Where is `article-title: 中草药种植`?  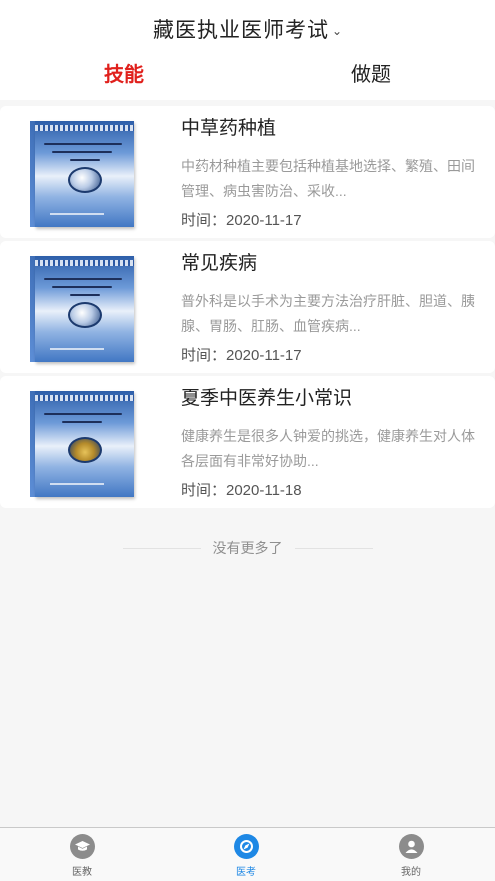
article-title: 中草药种植 is located at coordinates (229, 128).